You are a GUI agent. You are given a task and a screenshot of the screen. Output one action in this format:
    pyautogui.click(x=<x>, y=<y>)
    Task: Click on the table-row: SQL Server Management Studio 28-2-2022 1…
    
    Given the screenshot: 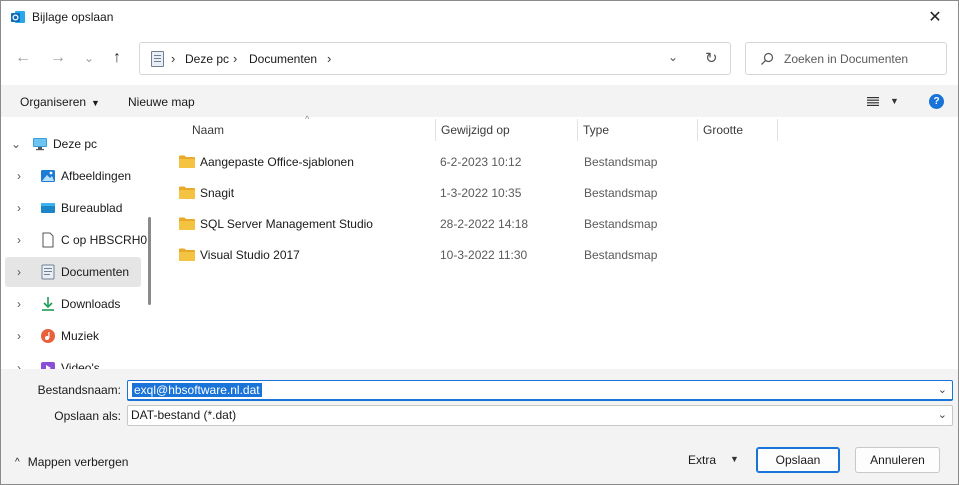 What is the action you would take?
    pyautogui.click(x=558, y=224)
    